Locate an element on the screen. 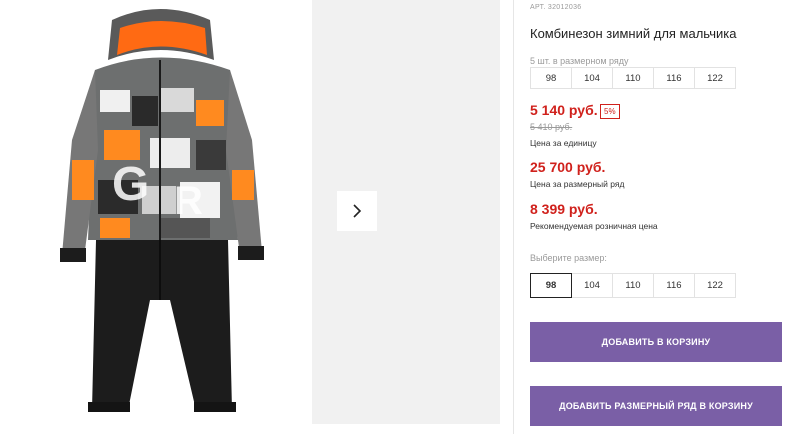 The width and height of the screenshot is (800, 434). size-option-116: 116 is located at coordinates (674, 285).